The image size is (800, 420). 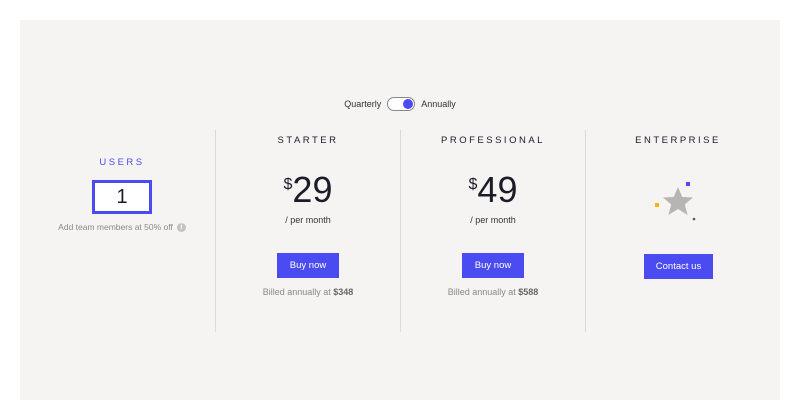 I want to click on users-count-value: 1, so click(x=122, y=196).